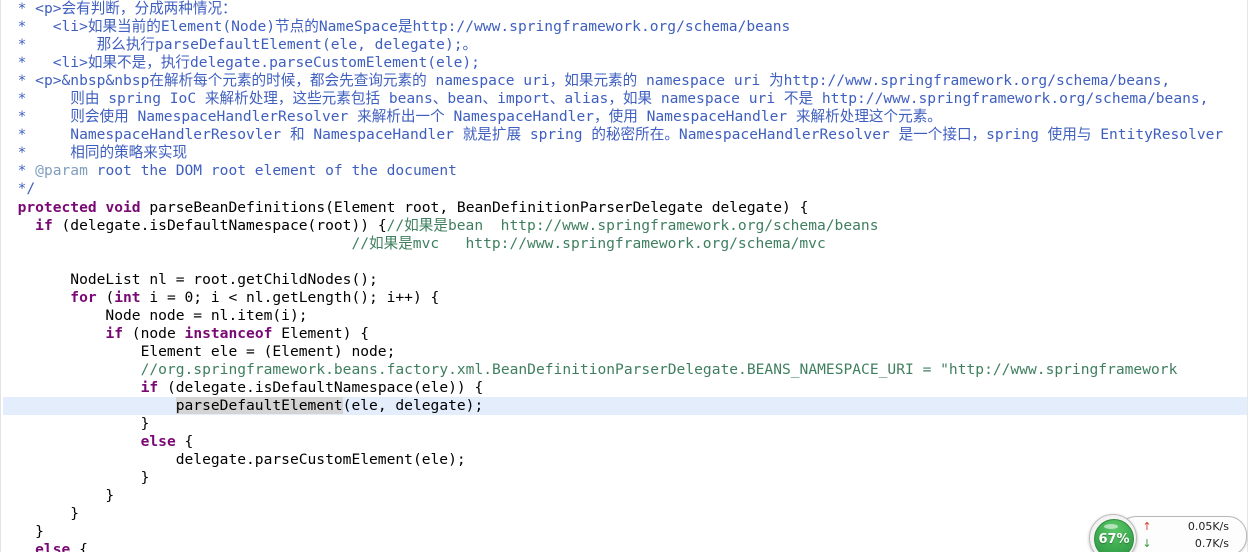 The width and height of the screenshot is (1248, 552). Describe the element at coordinates (57, 207) in the screenshot. I see `code-token-kw: protected` at that location.